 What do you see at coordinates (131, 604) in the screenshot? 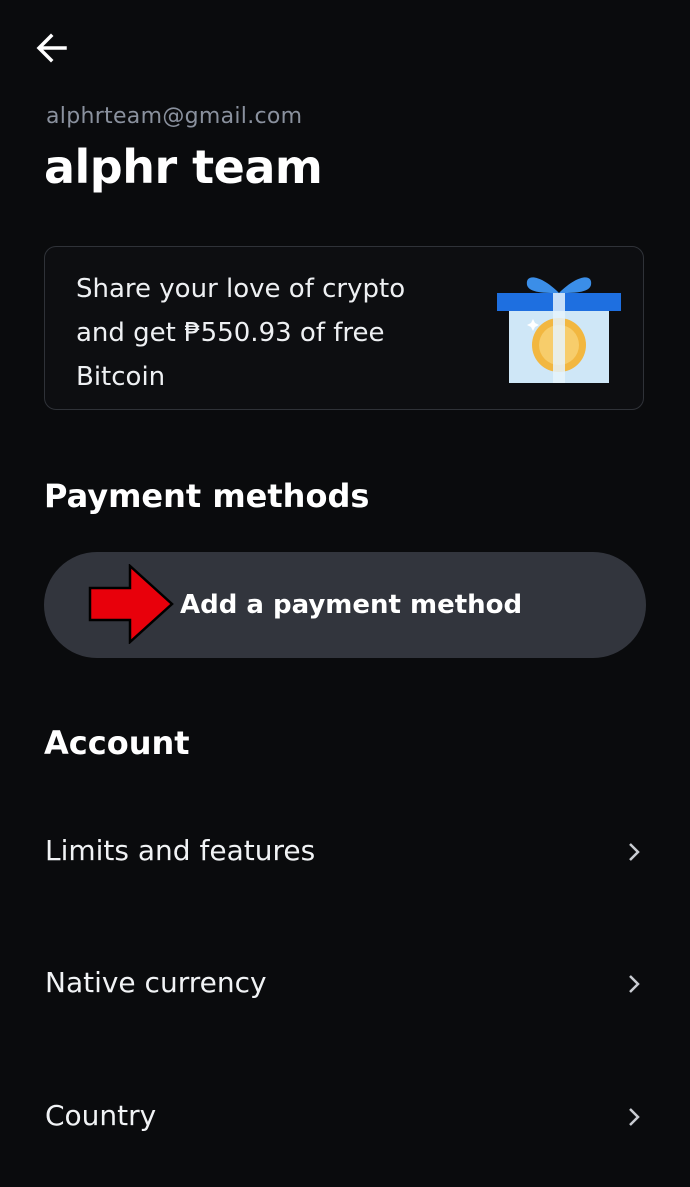
I see `red-arrow-icon` at bounding box center [131, 604].